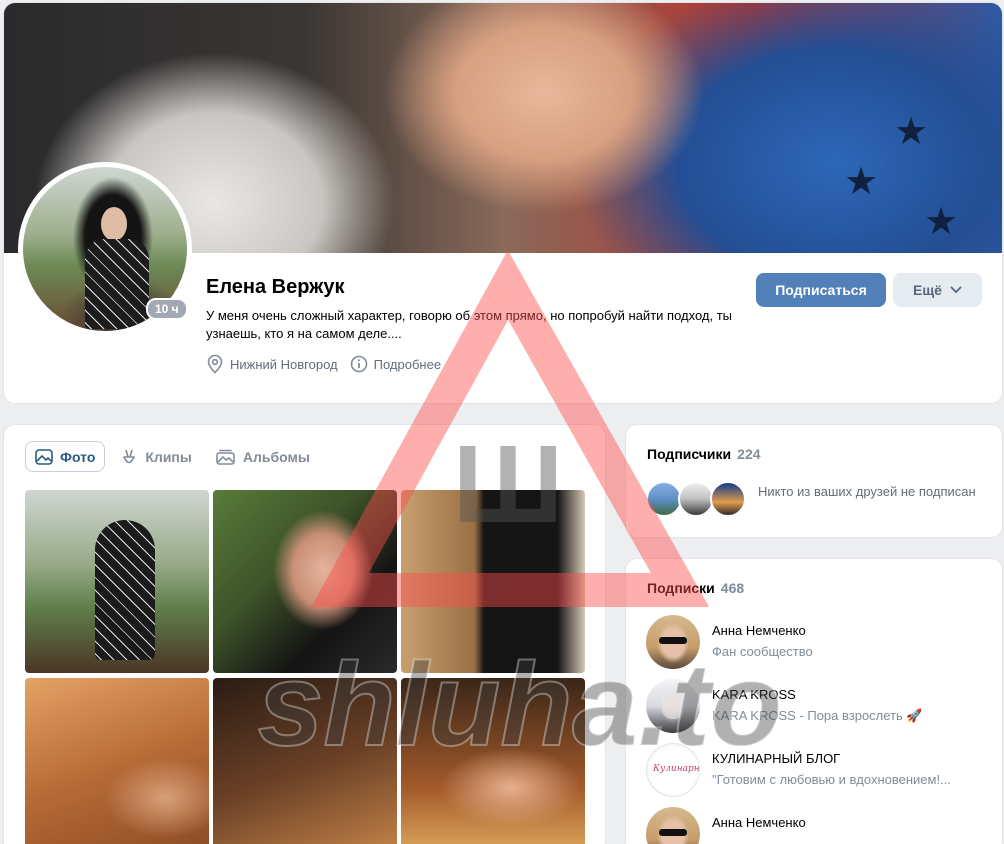 The width and height of the screenshot is (1004, 844). Describe the element at coordinates (225, 457) in the screenshot. I see `albums-icon` at that location.